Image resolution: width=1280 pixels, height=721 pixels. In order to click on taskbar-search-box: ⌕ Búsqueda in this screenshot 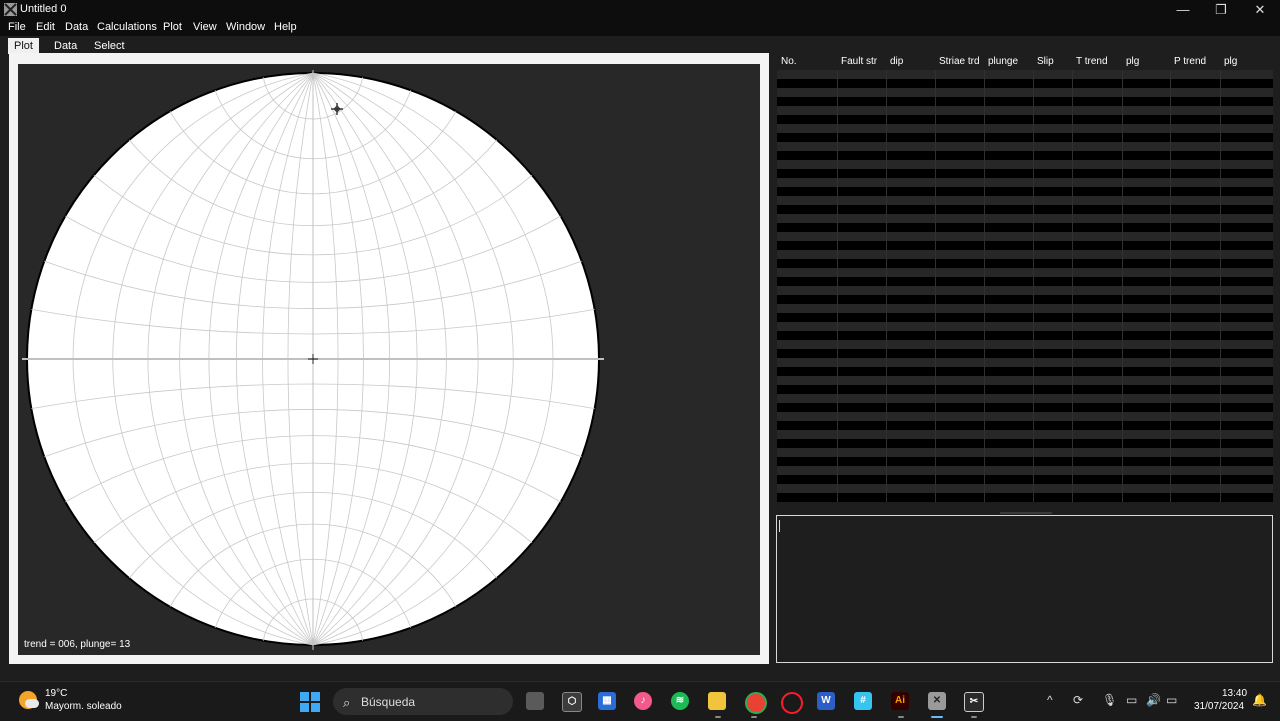, I will do `click(423, 701)`.